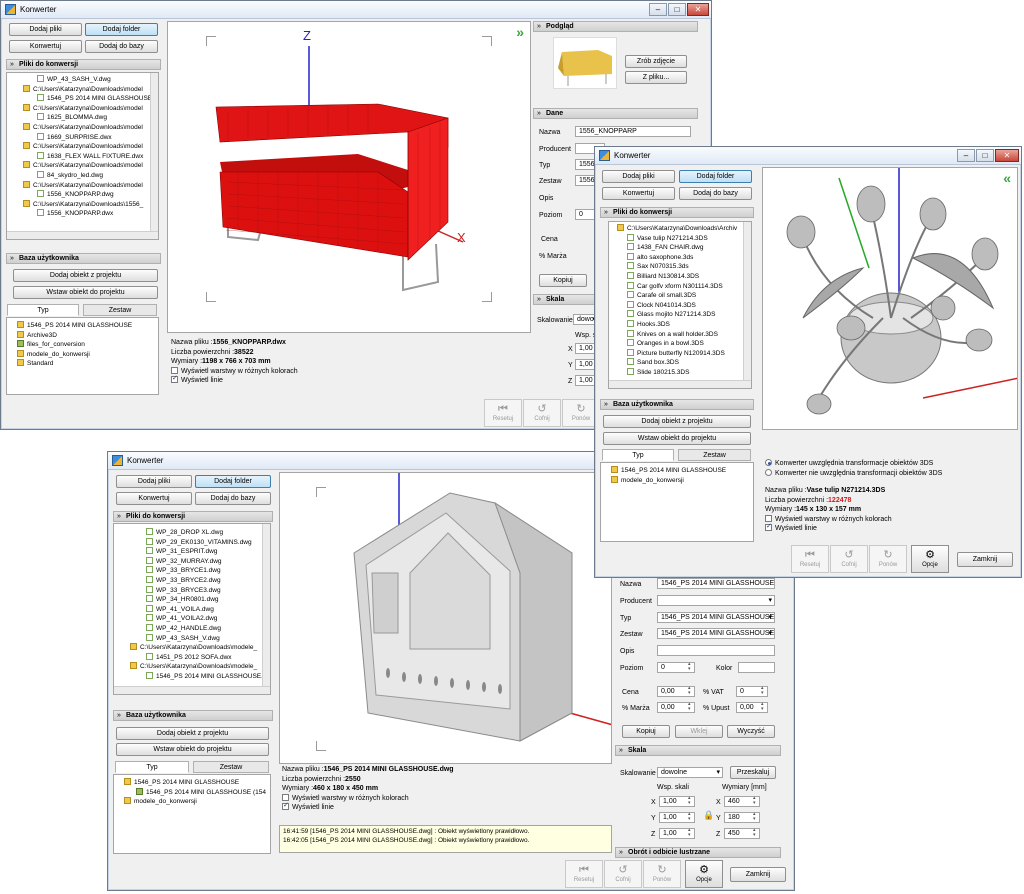 This screenshot has height=894, width=1024. What do you see at coordinates (682, 238) in the screenshot?
I see `tree-row: Vase tulip N271214.3DS` at bounding box center [682, 238].